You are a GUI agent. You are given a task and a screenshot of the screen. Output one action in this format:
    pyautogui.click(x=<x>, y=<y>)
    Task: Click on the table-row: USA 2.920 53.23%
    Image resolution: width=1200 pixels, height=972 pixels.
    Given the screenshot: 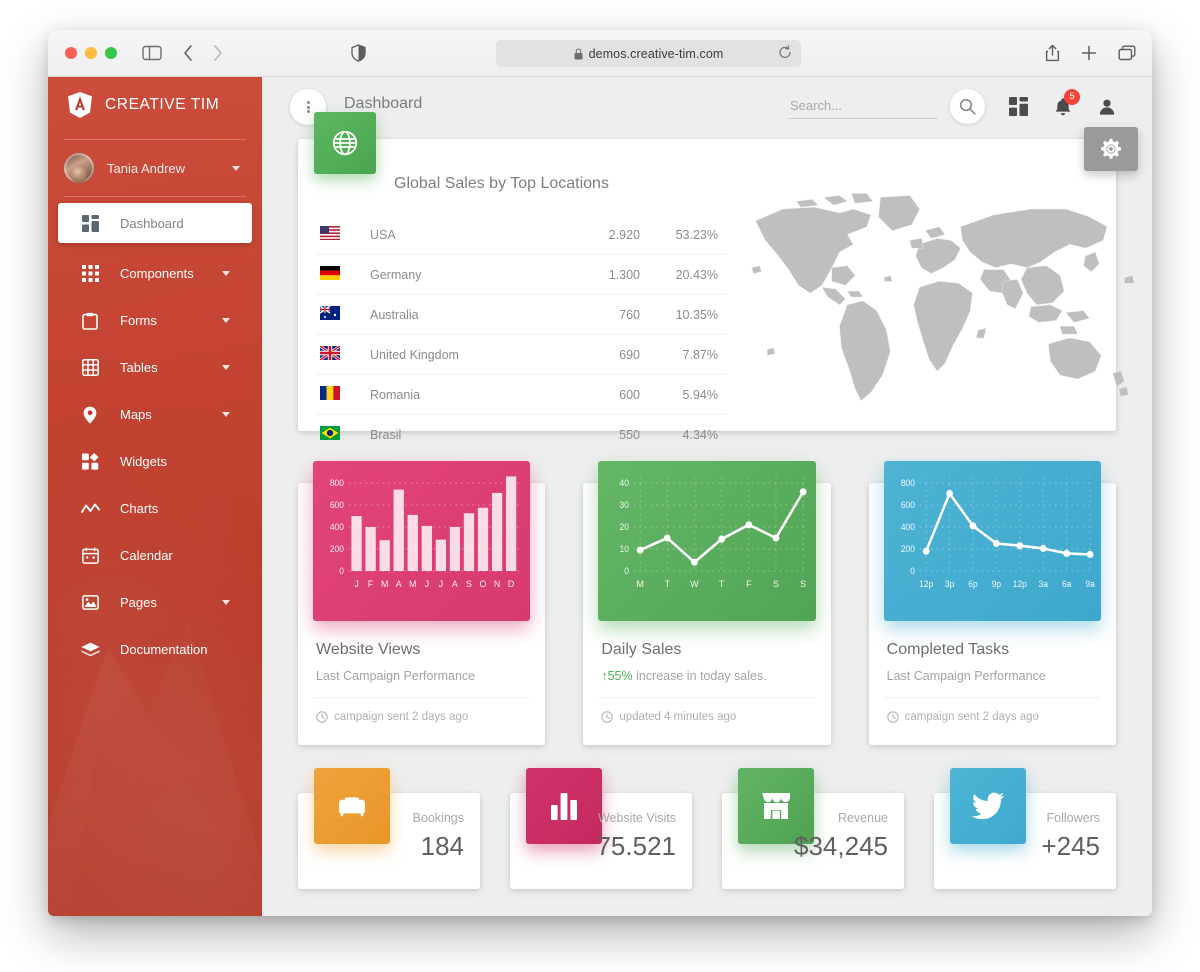 What is the action you would take?
    pyautogui.click(x=521, y=235)
    